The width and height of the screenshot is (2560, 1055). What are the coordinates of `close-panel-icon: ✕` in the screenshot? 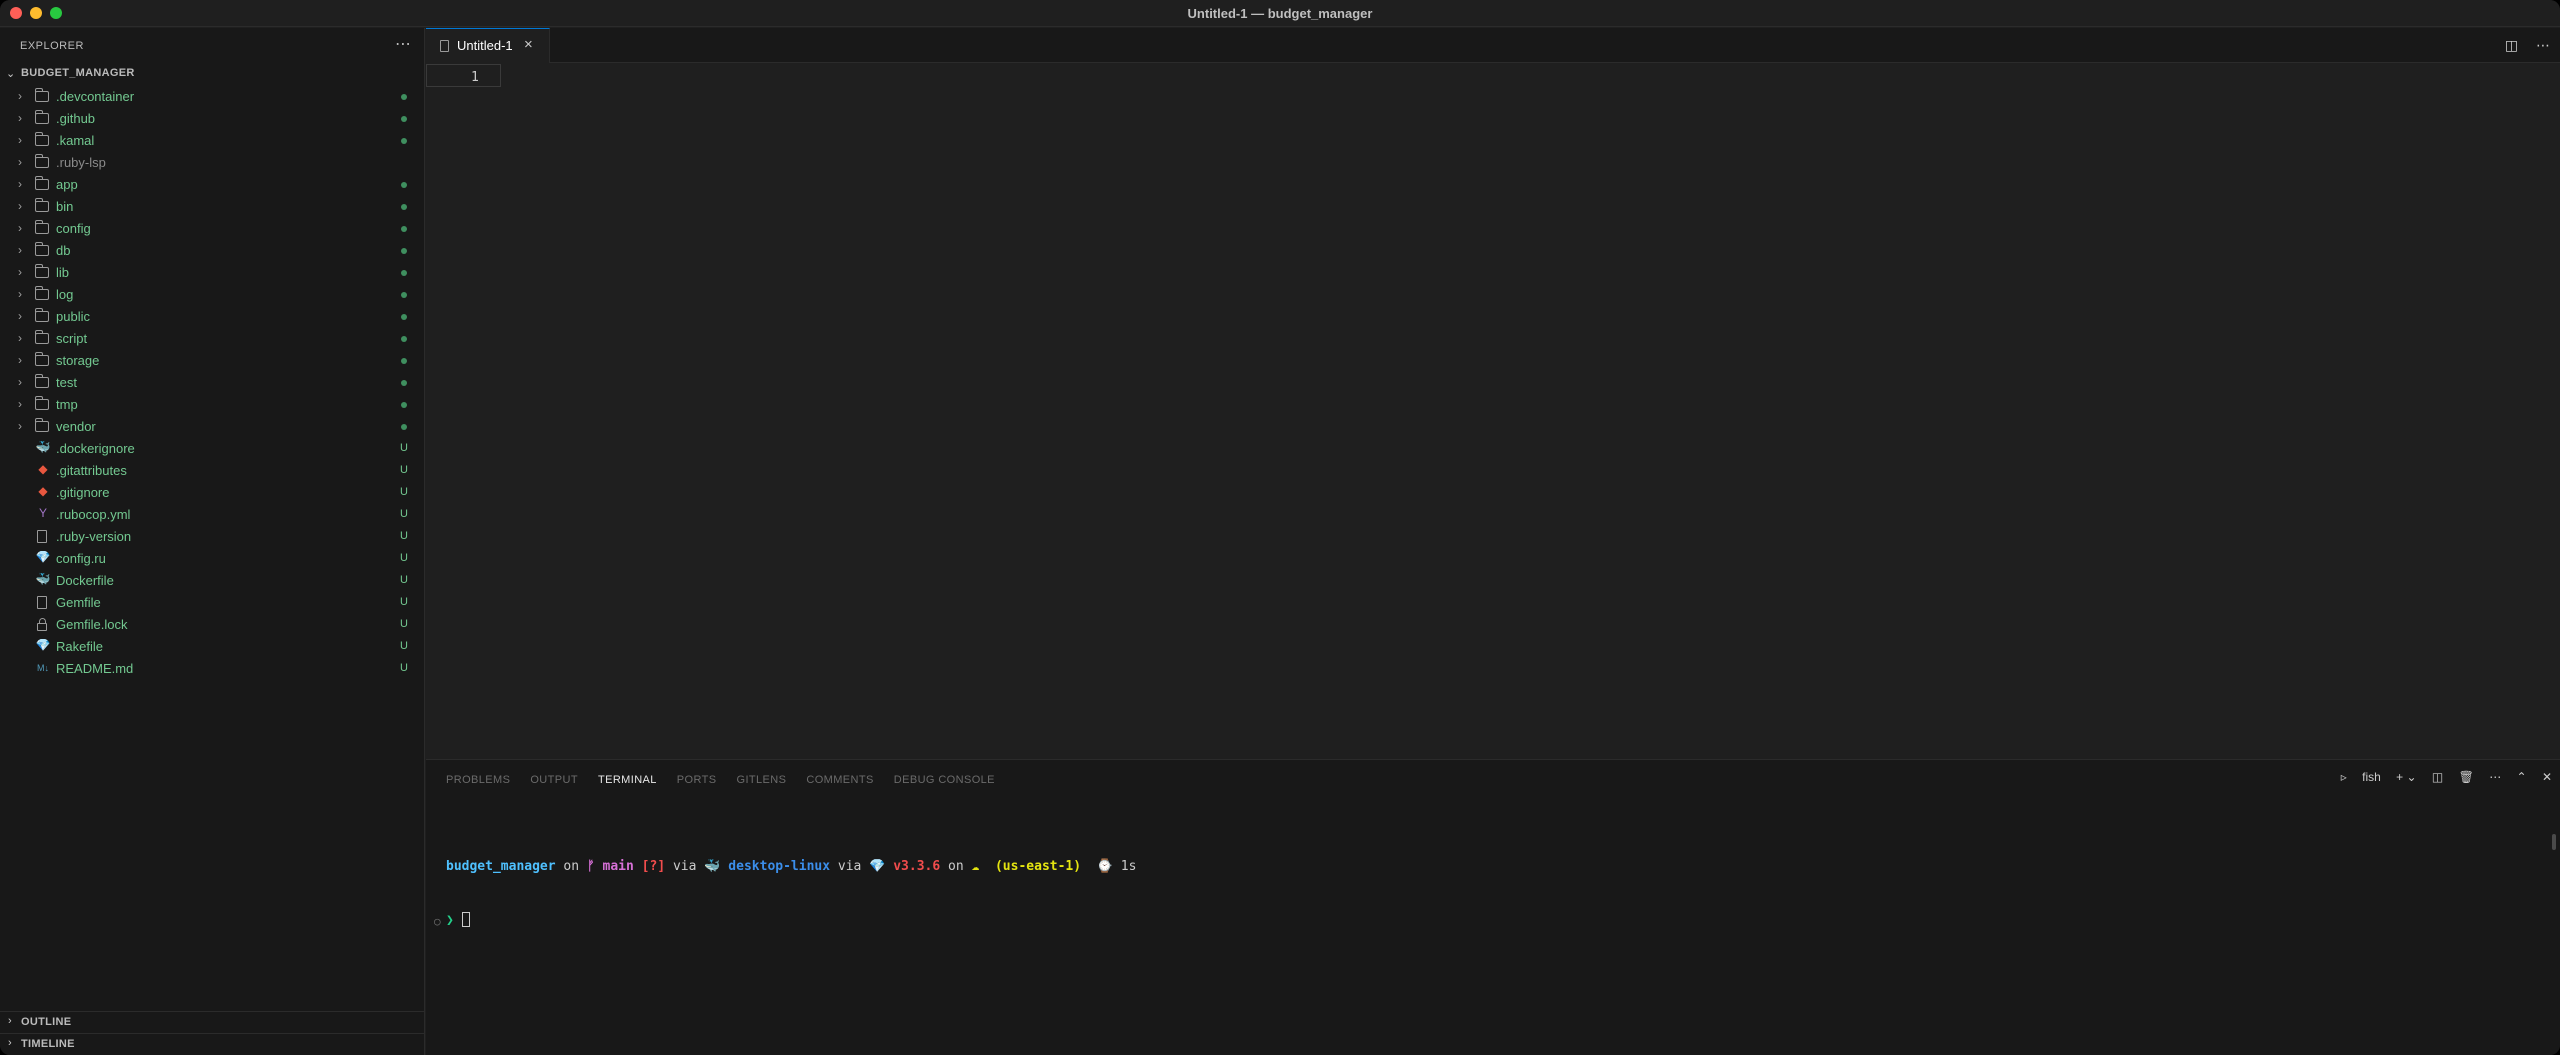 It's located at (2547, 777).